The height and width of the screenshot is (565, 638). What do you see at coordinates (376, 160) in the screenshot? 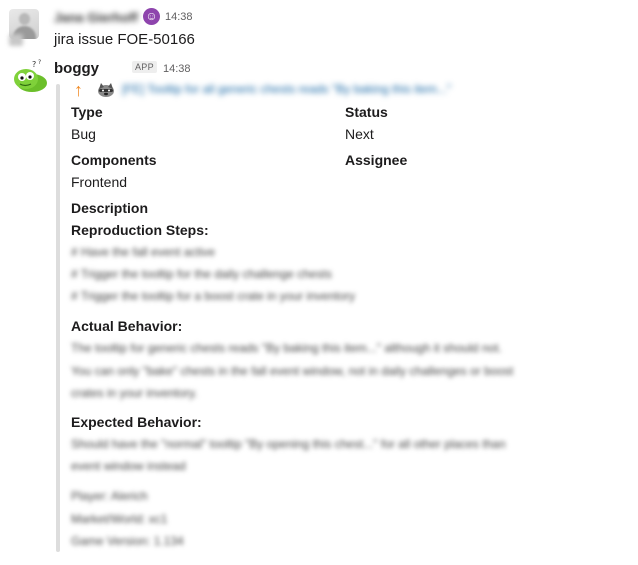
I see `assignee-label: Assignee` at bounding box center [376, 160].